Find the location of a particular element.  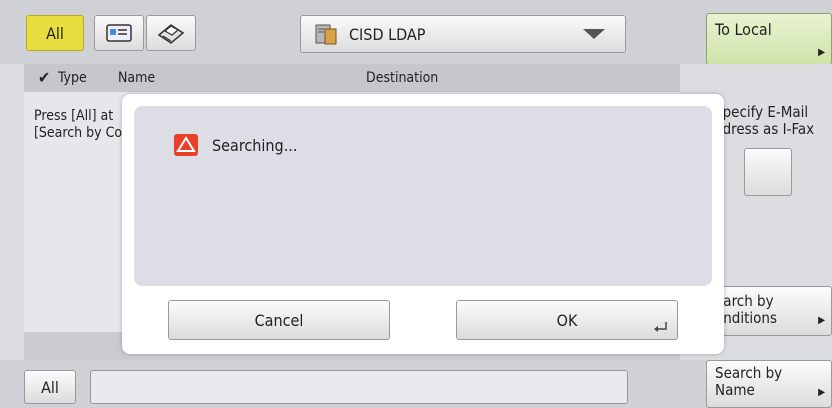

name-column-header: Name is located at coordinates (136, 78).